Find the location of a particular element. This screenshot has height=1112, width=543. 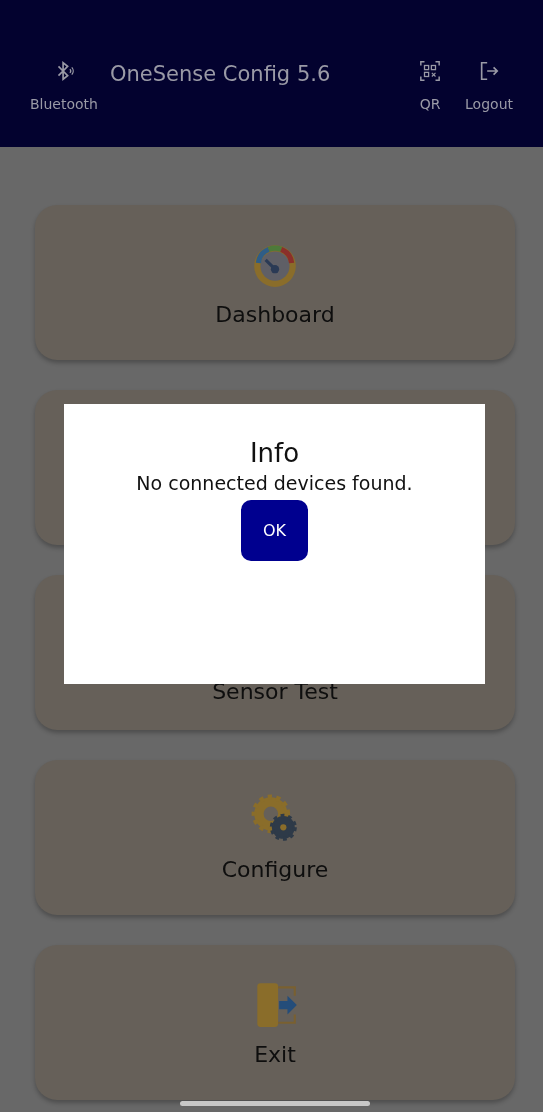

qr-button: QR is located at coordinates (430, 85).